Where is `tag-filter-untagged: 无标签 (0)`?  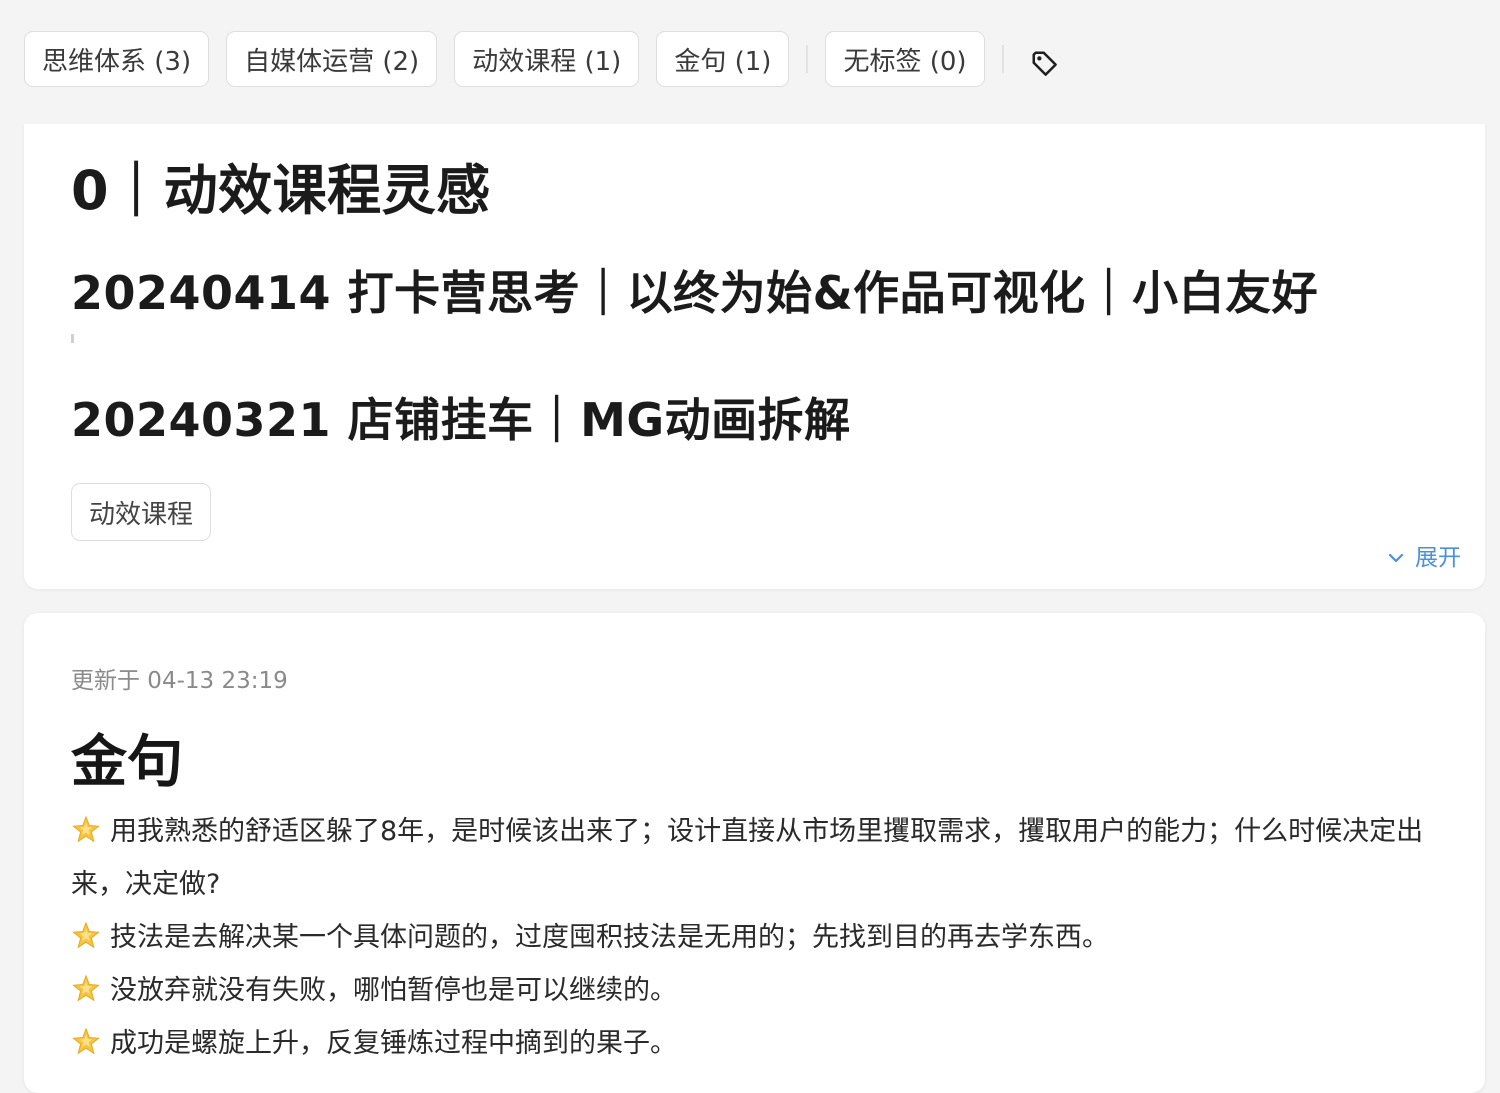
tag-filter-untagged: 无标签 (0) is located at coordinates (905, 59).